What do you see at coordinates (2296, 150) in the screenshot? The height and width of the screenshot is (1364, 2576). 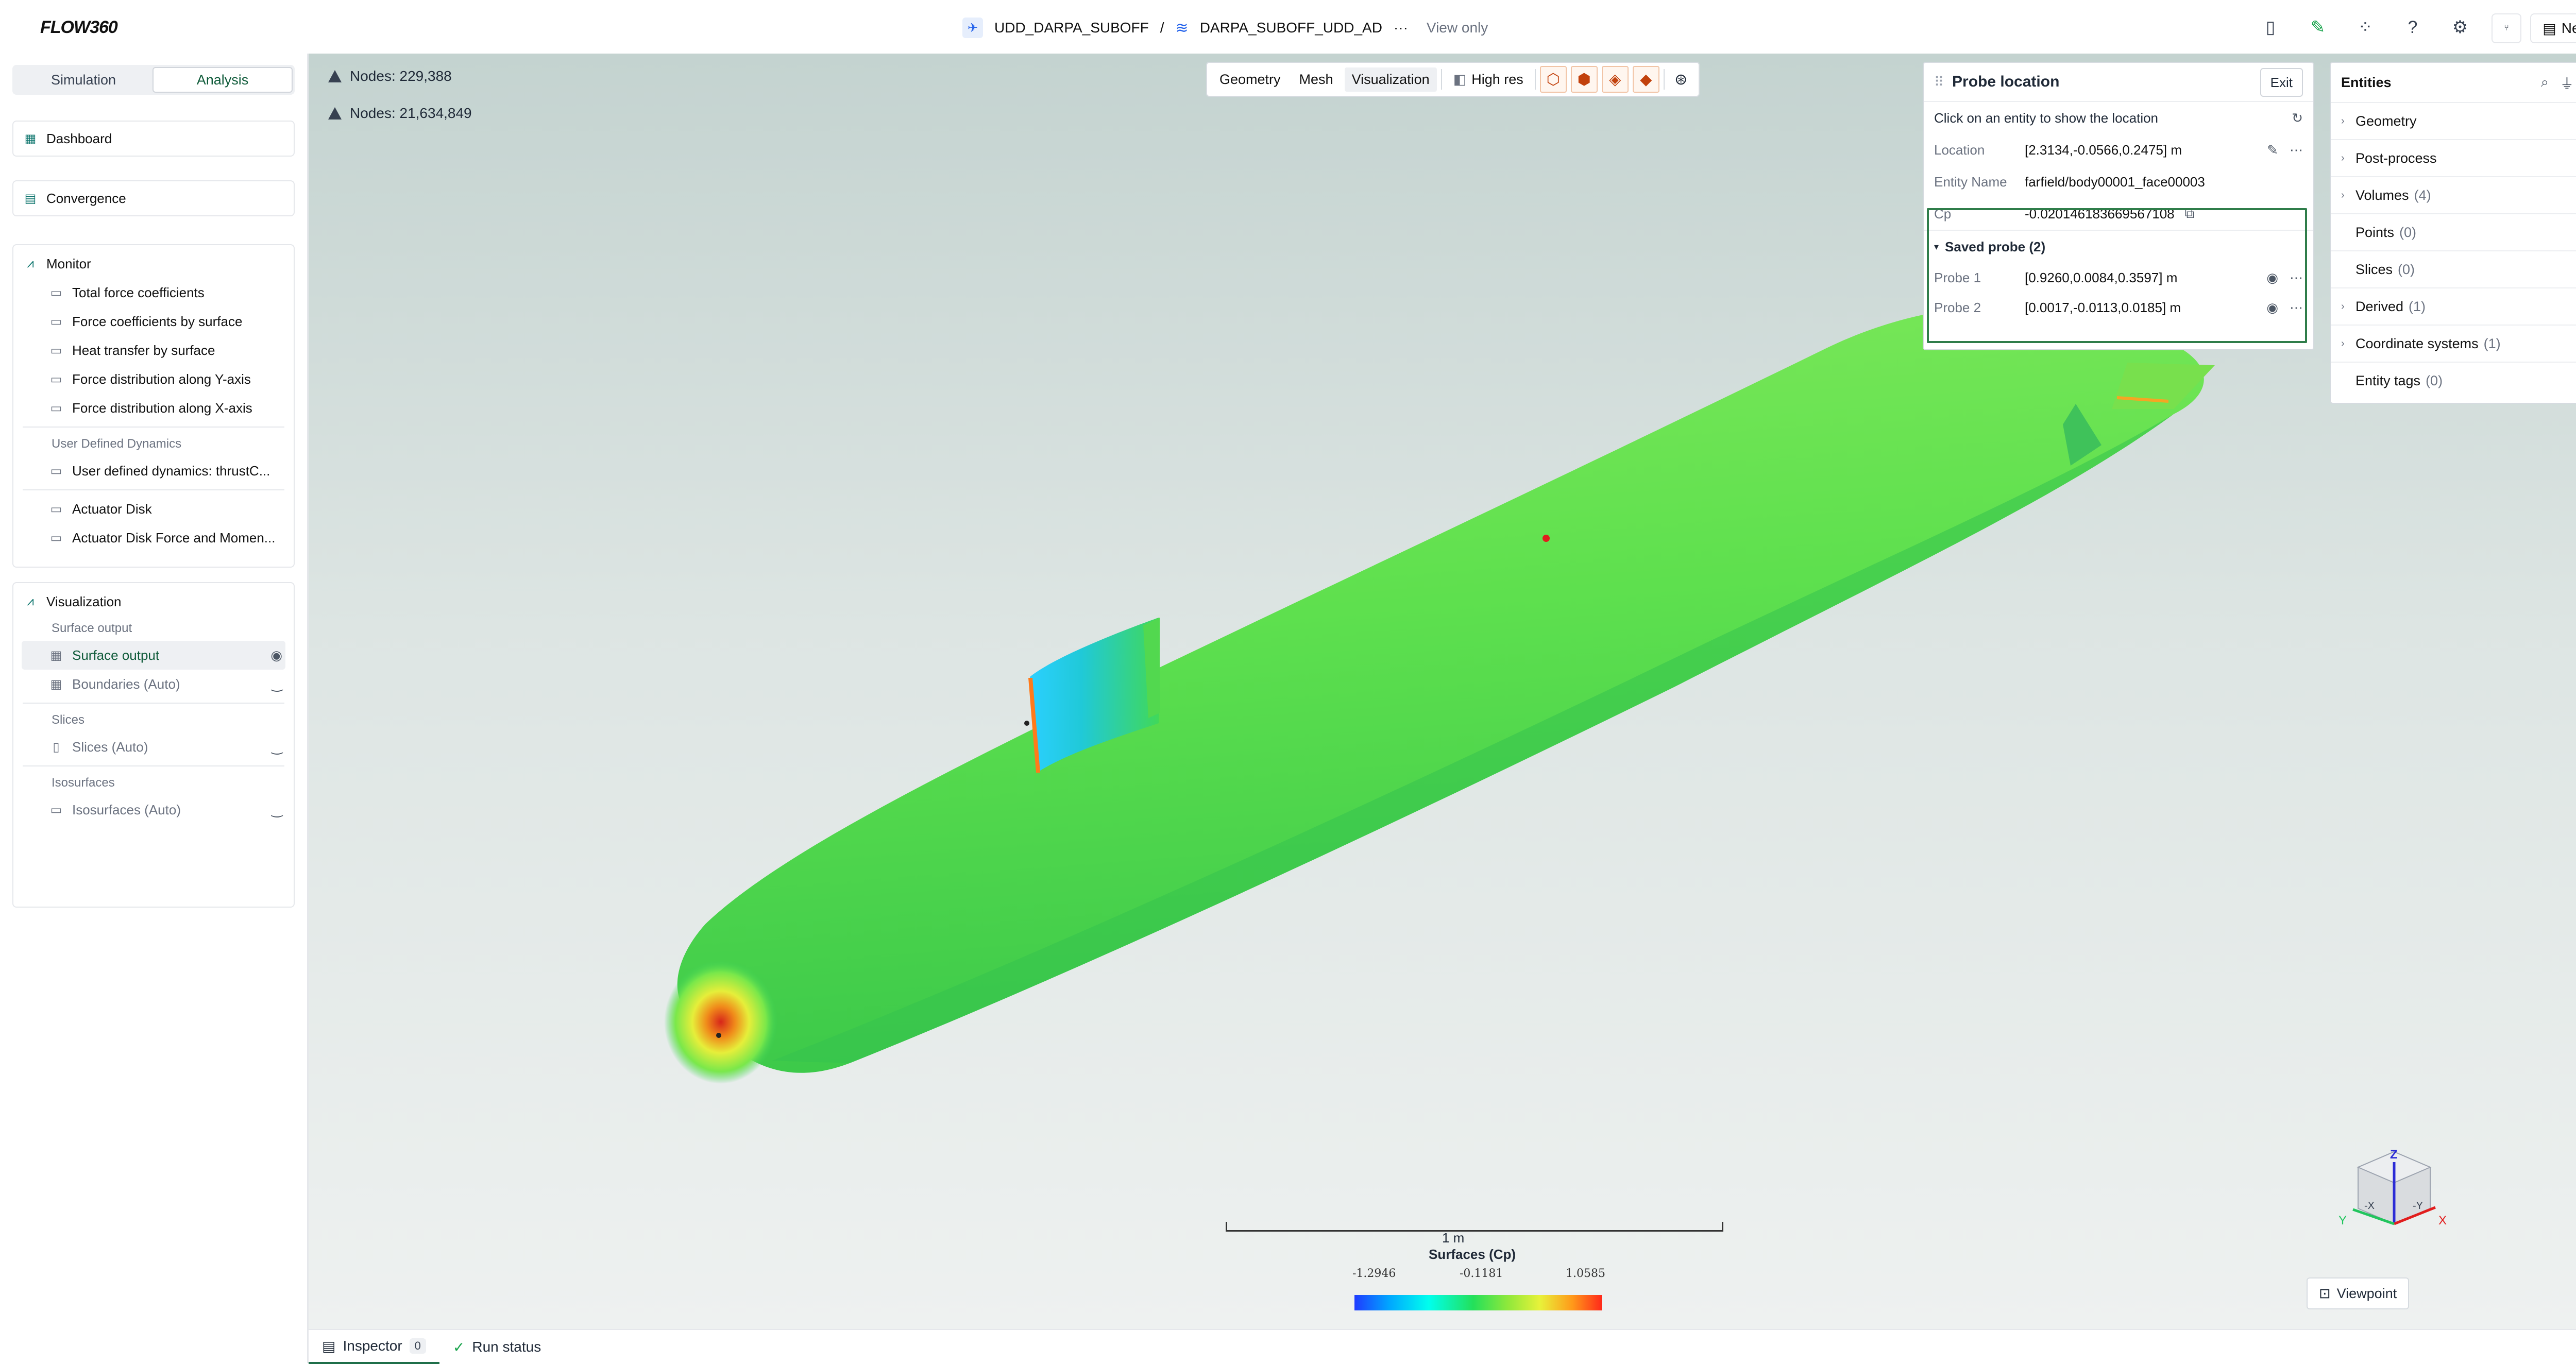 I see `more-icon: ⋯` at bounding box center [2296, 150].